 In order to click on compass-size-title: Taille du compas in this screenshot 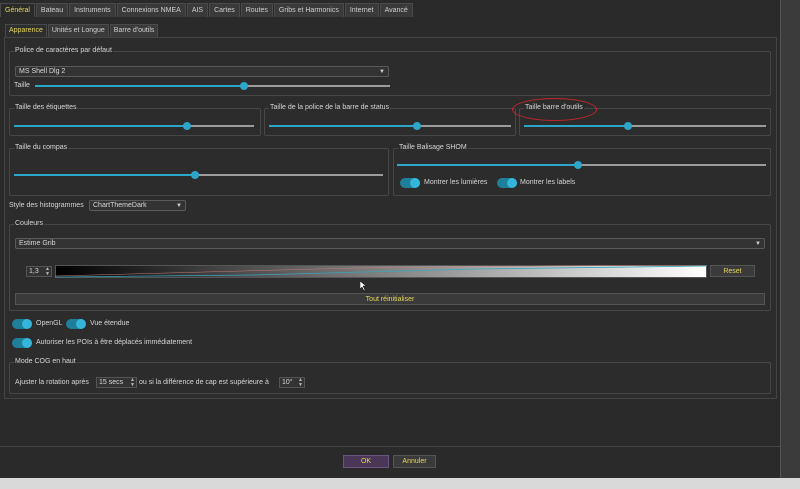, I will do `click(41, 147)`.